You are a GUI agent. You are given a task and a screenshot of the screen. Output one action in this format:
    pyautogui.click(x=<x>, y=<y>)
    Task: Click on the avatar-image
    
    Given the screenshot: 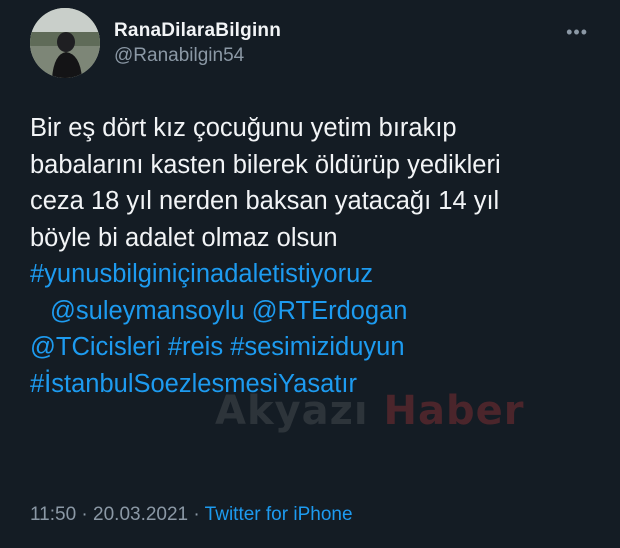 What is the action you would take?
    pyautogui.click(x=65, y=43)
    